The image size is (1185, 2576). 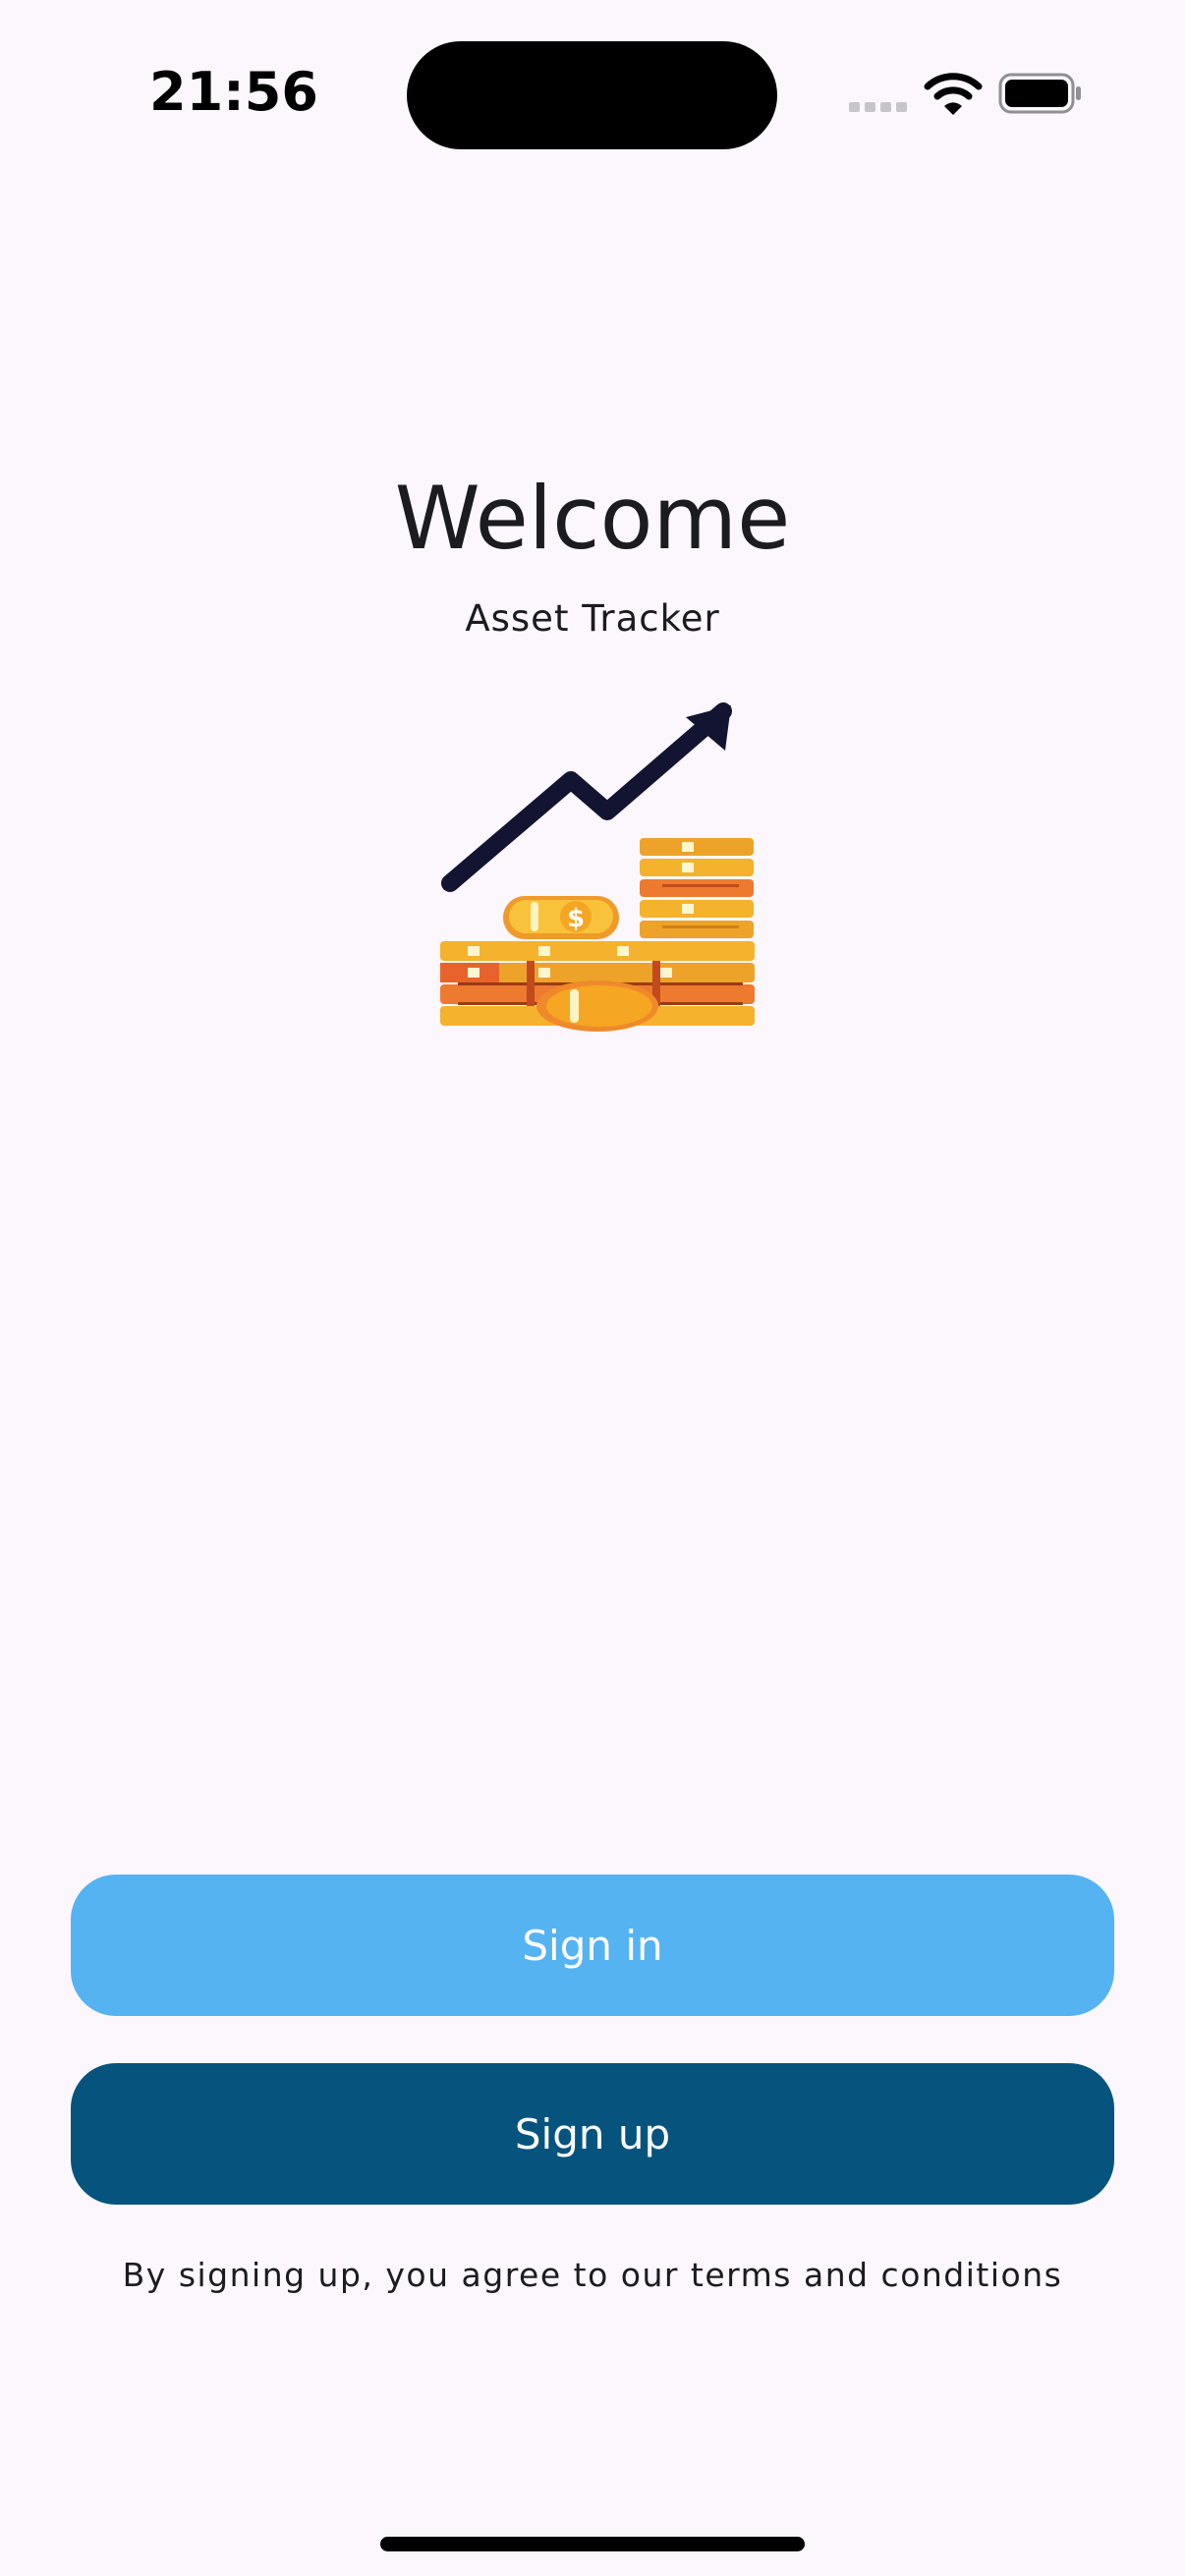 I want to click on app-subtitle: Asset Tracker, so click(x=592, y=618).